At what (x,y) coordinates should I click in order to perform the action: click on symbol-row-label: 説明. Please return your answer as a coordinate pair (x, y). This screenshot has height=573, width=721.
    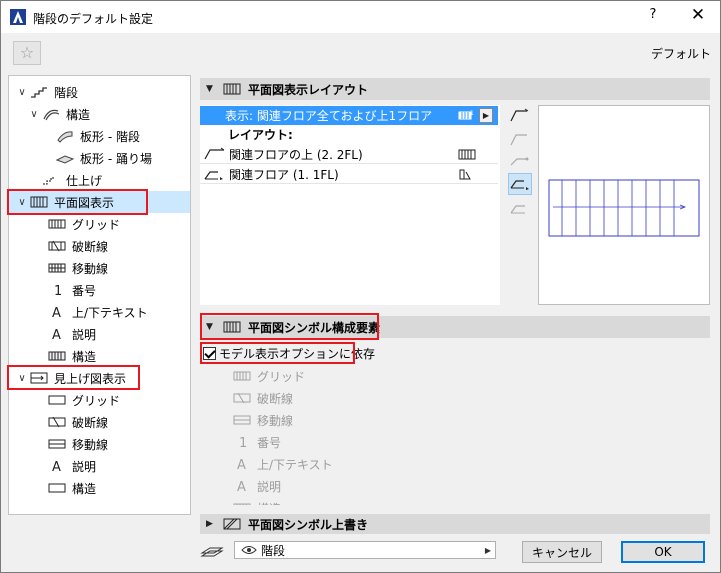
    Looking at the image, I should click on (269, 486).